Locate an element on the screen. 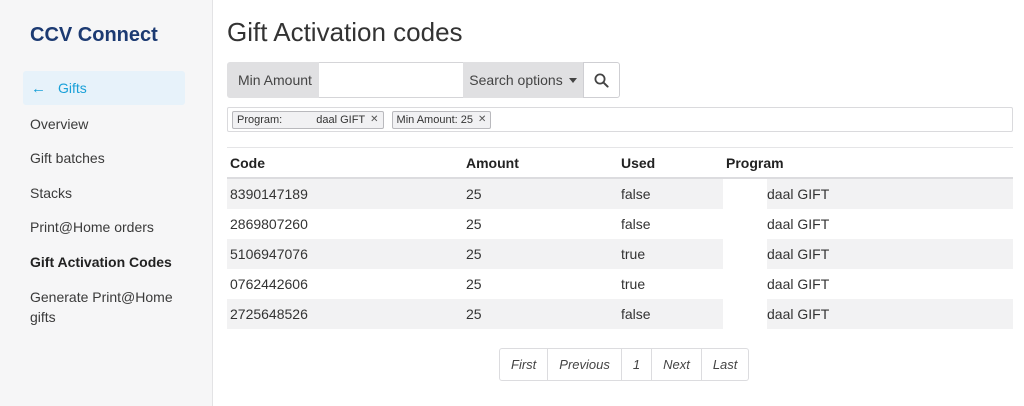 The image size is (1024, 406). table-row: 5106947076 25 true daal GIFT is located at coordinates (620, 254).